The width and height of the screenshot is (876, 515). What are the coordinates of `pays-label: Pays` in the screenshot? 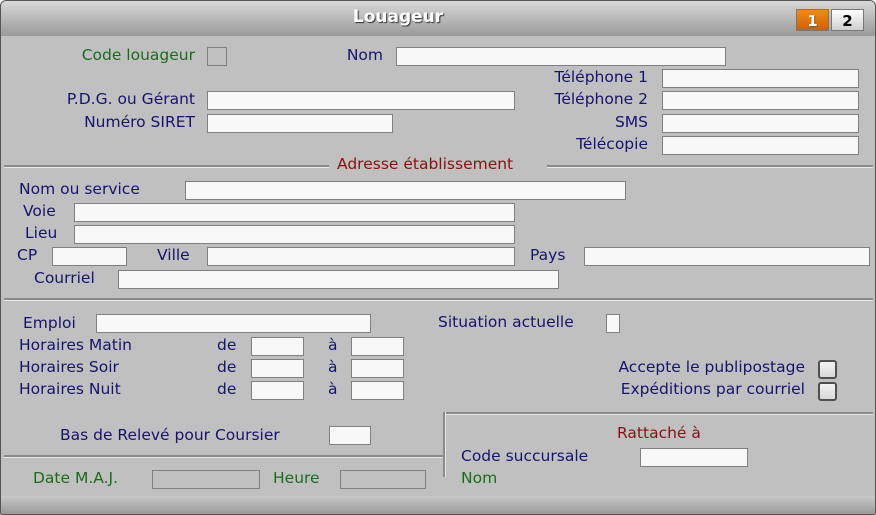 It's located at (548, 255).